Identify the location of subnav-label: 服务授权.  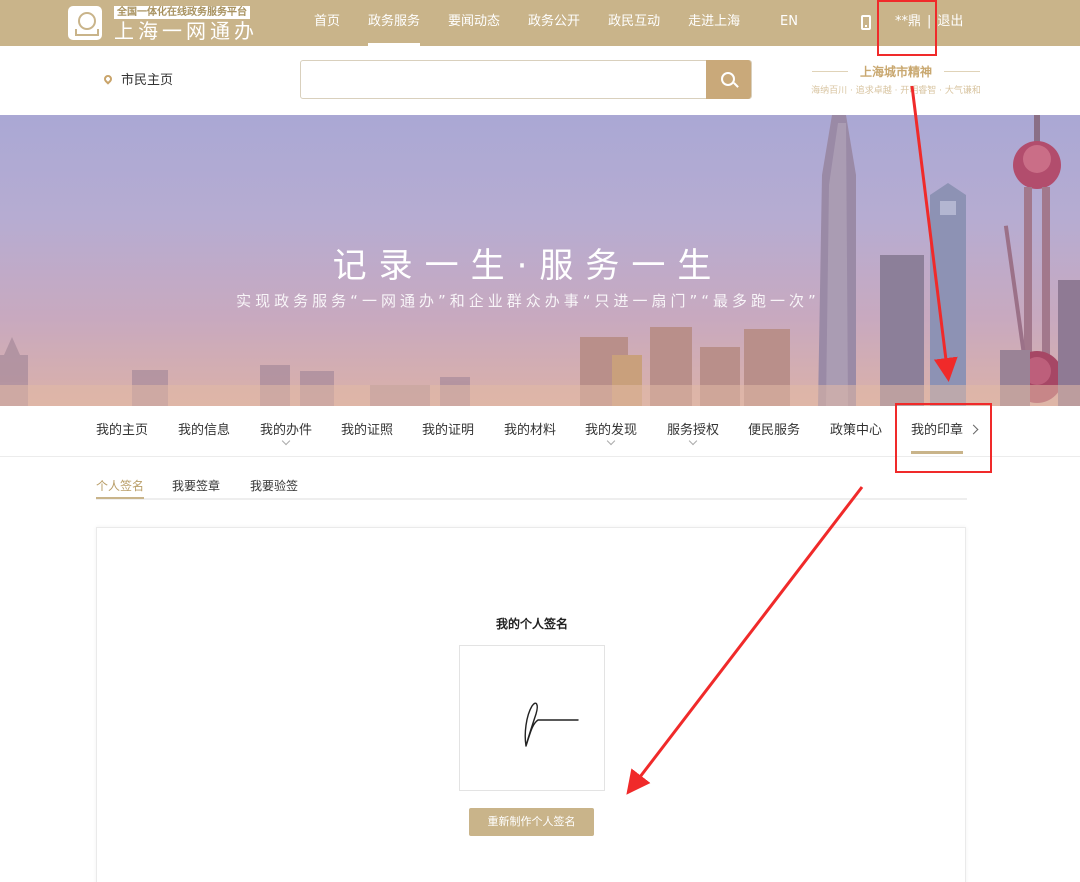
(693, 430).